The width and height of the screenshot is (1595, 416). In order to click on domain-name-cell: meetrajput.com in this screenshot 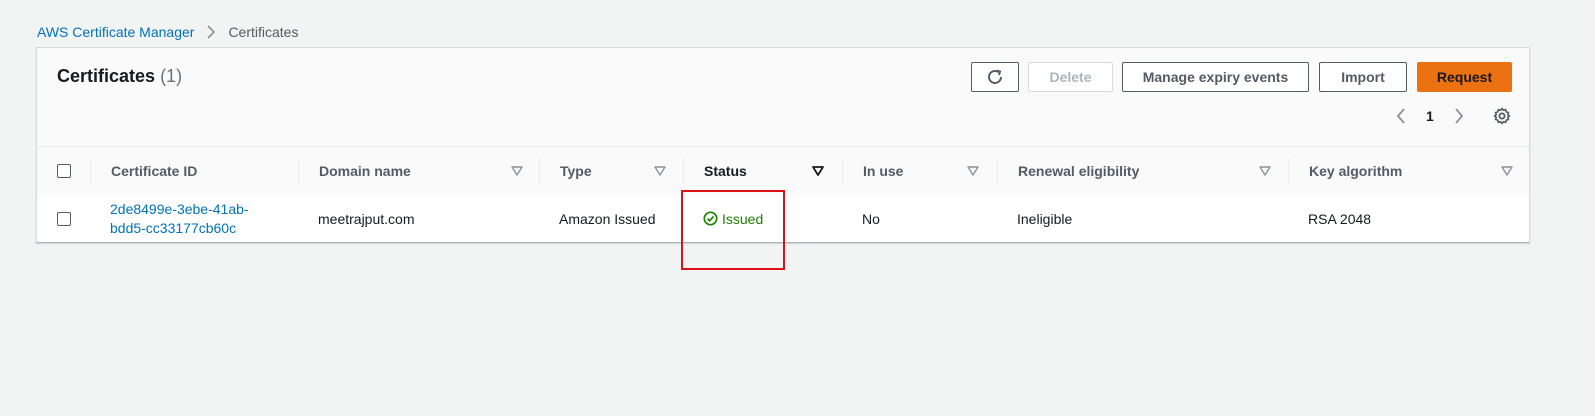, I will do `click(366, 218)`.